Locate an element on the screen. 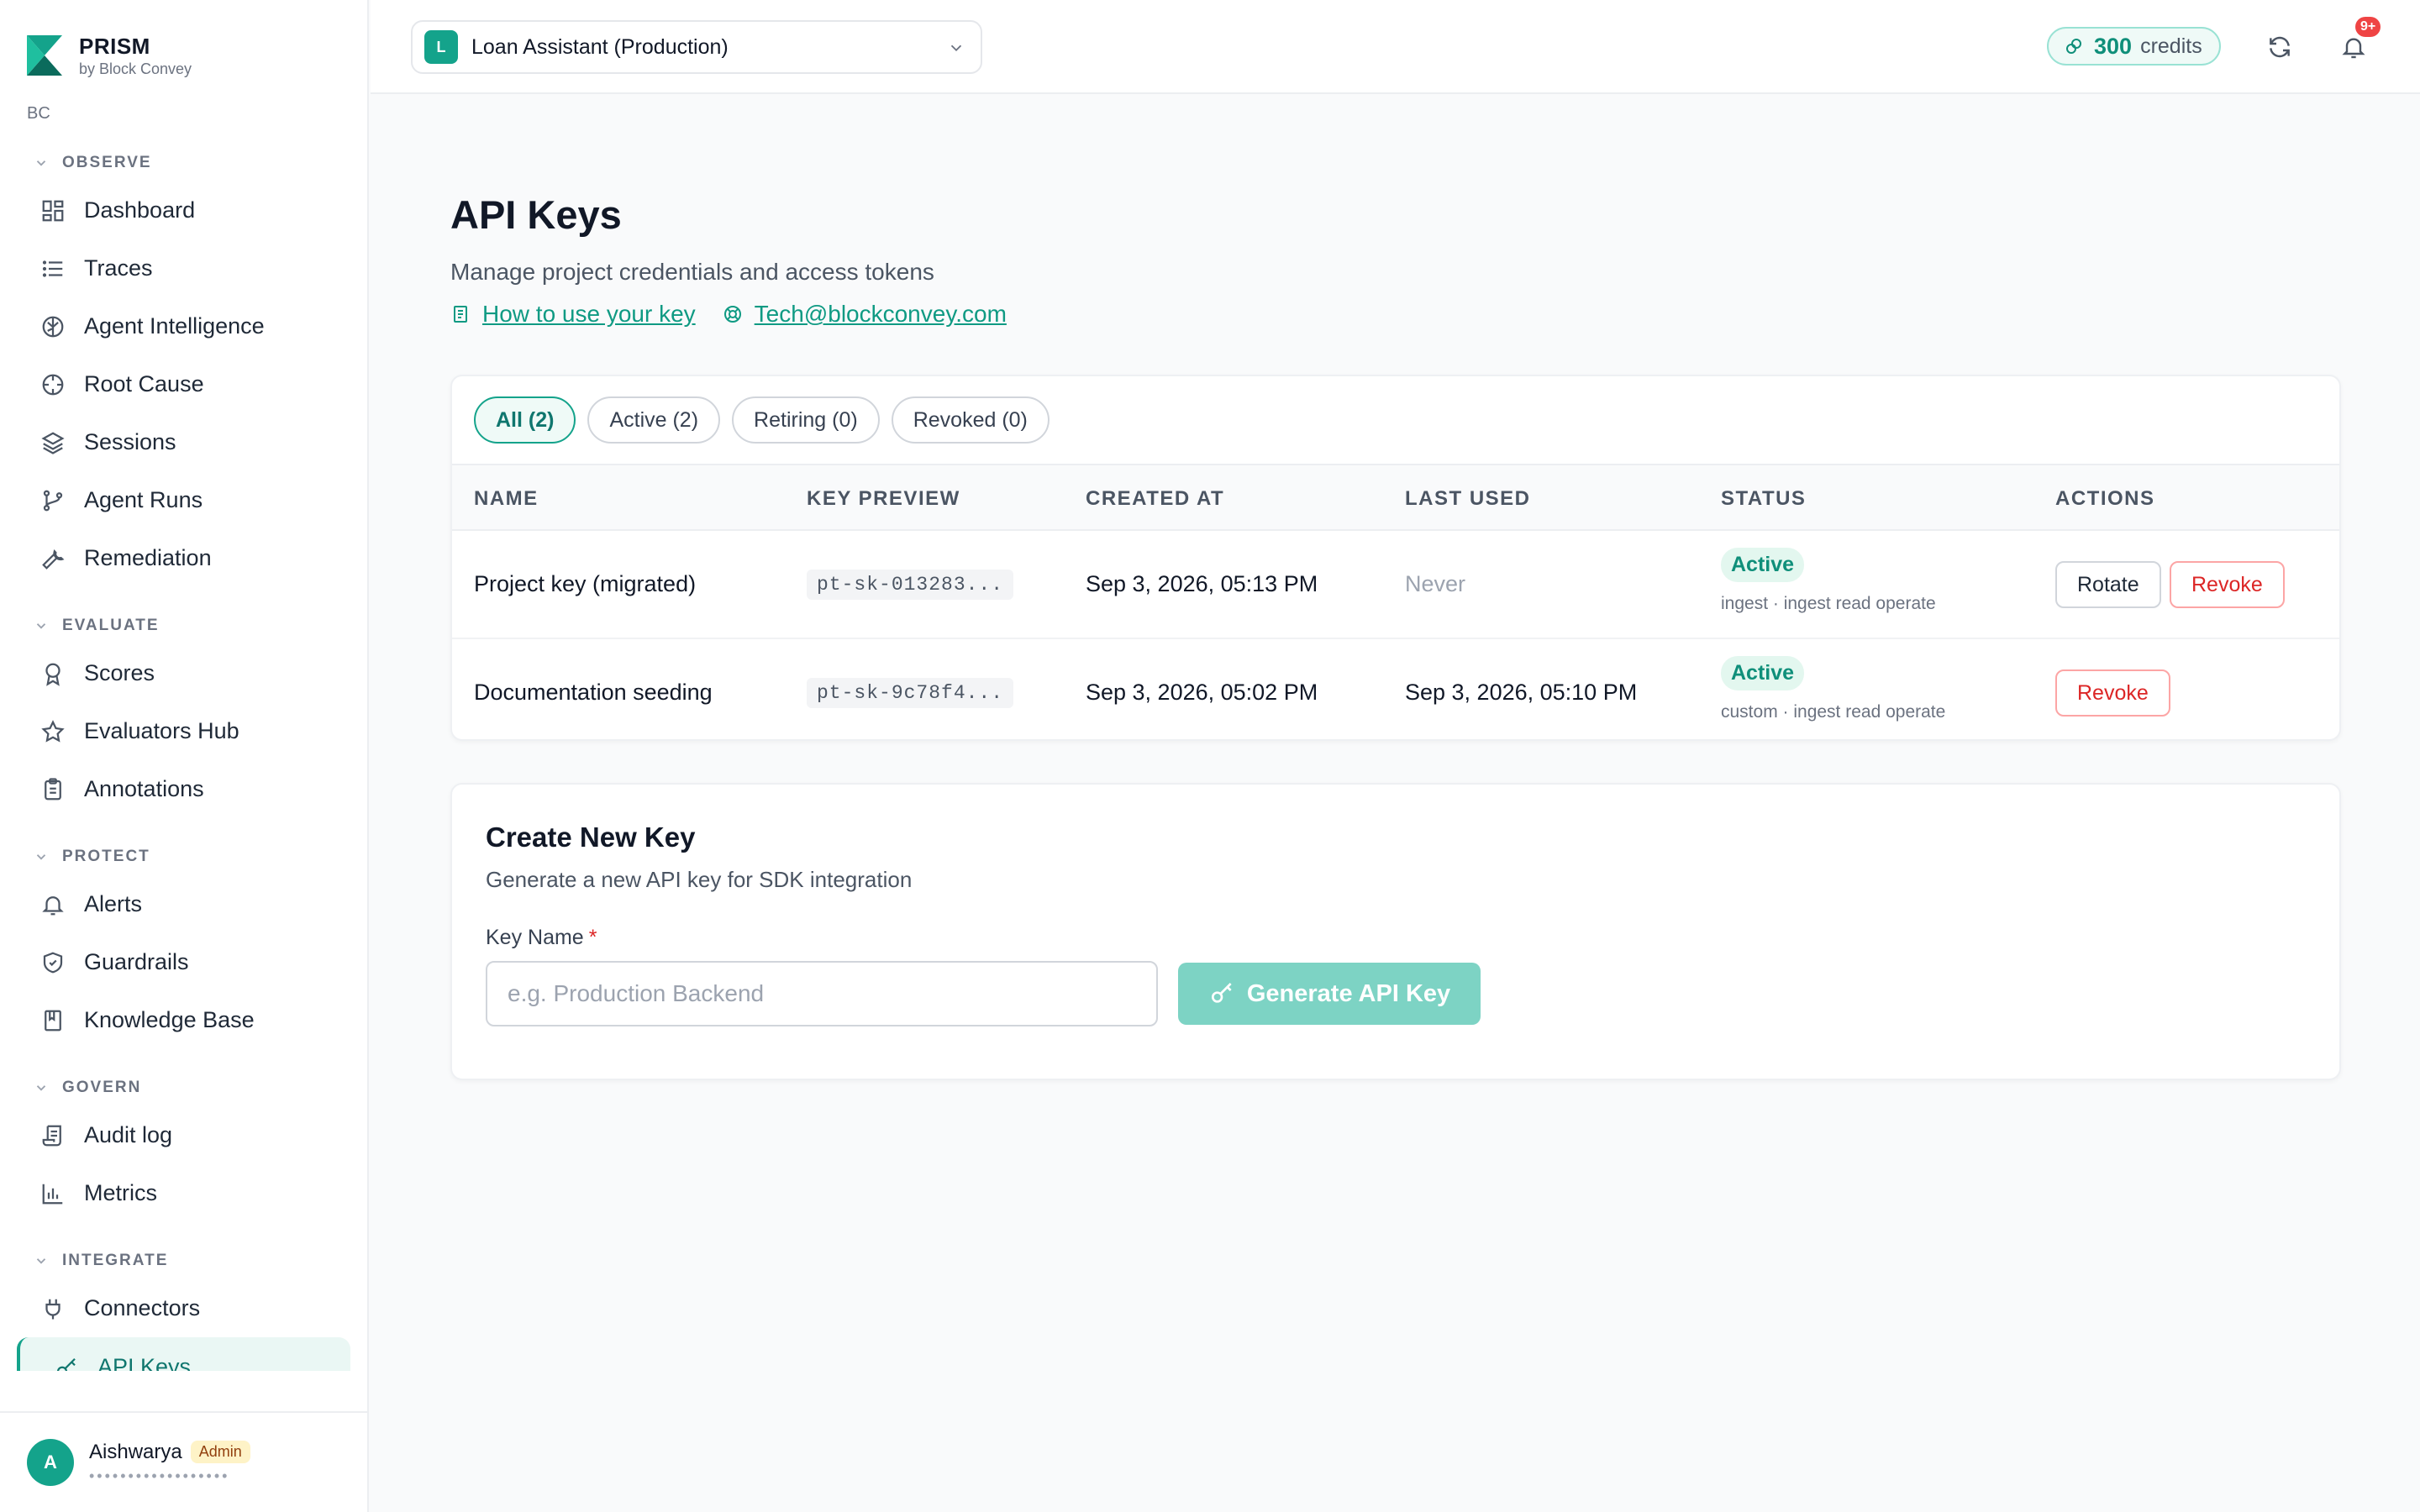 Image resolution: width=2420 pixels, height=1512 pixels. sidebar-item-agent-intelligence: Agent Intelligence is located at coordinates (183, 326).